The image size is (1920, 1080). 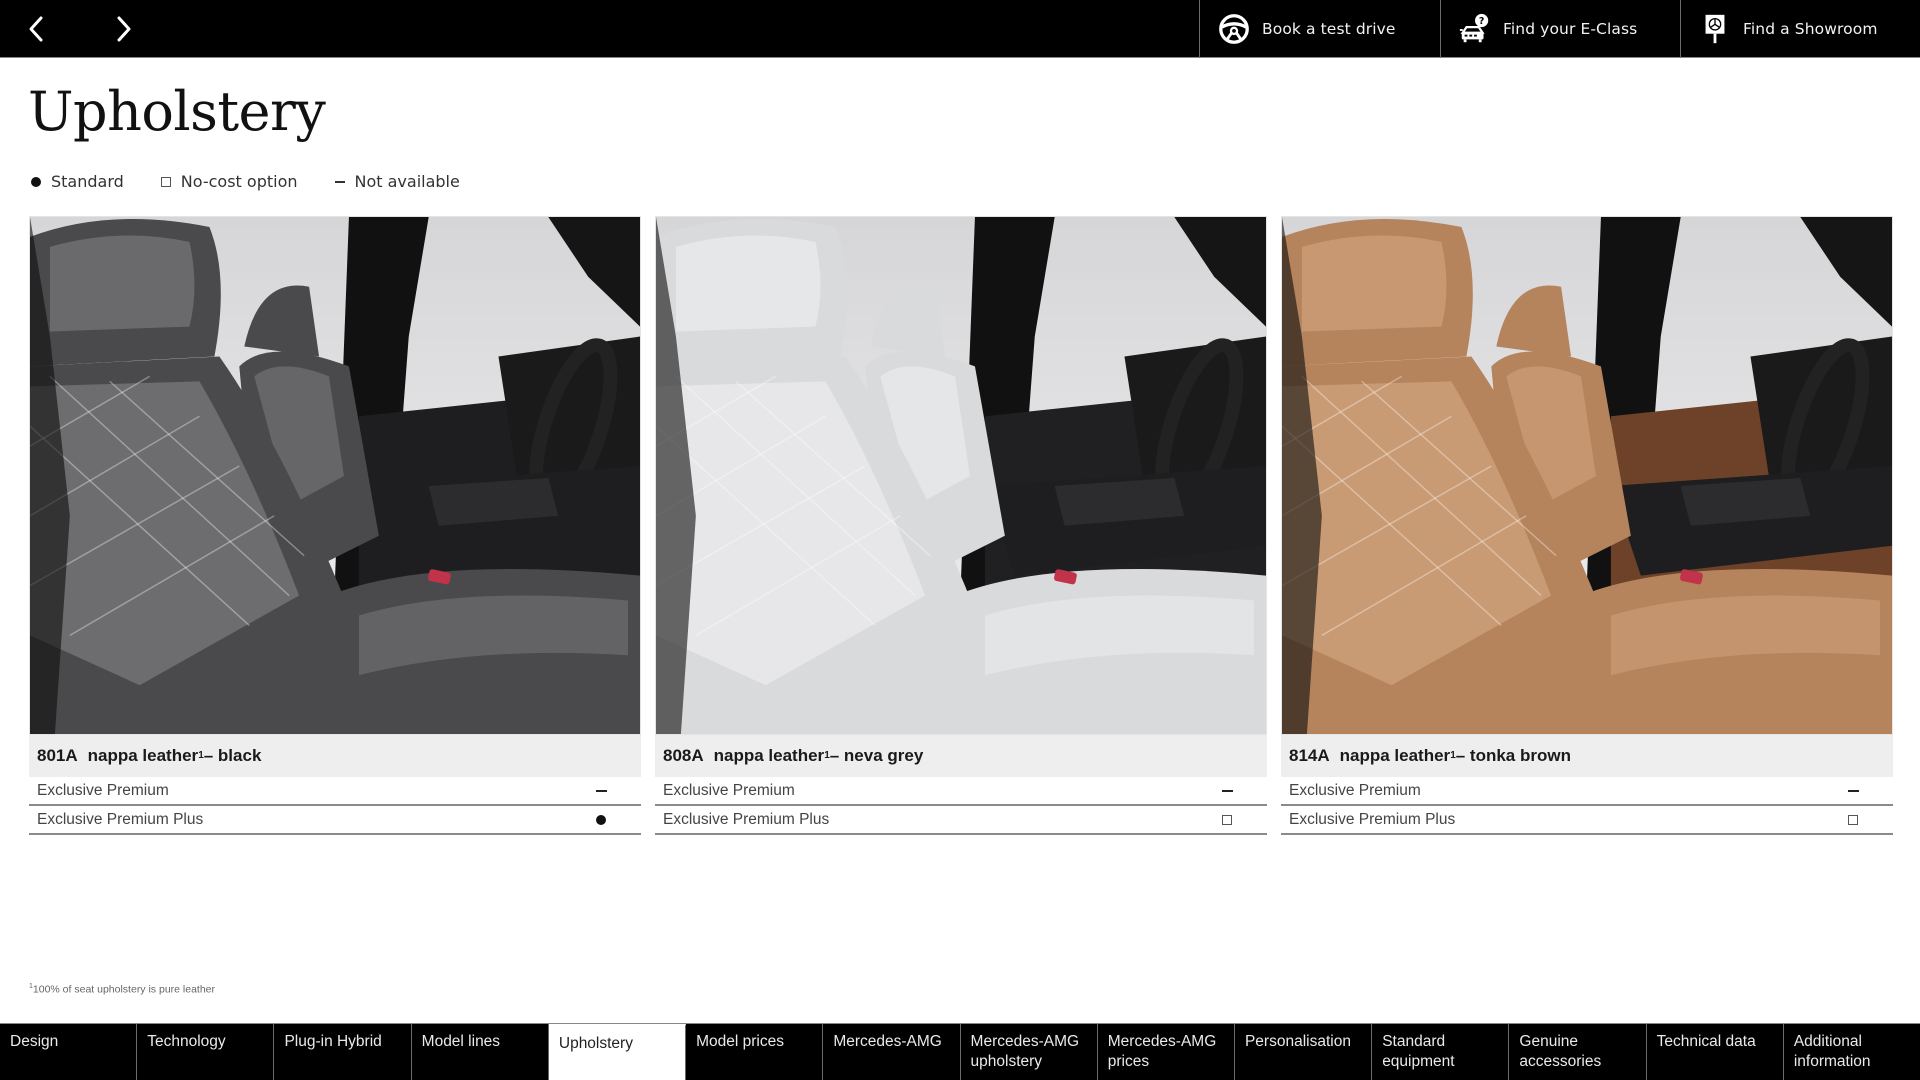 What do you see at coordinates (1513, 755) in the screenshot?
I see `upholstery-colour: – tonka brown` at bounding box center [1513, 755].